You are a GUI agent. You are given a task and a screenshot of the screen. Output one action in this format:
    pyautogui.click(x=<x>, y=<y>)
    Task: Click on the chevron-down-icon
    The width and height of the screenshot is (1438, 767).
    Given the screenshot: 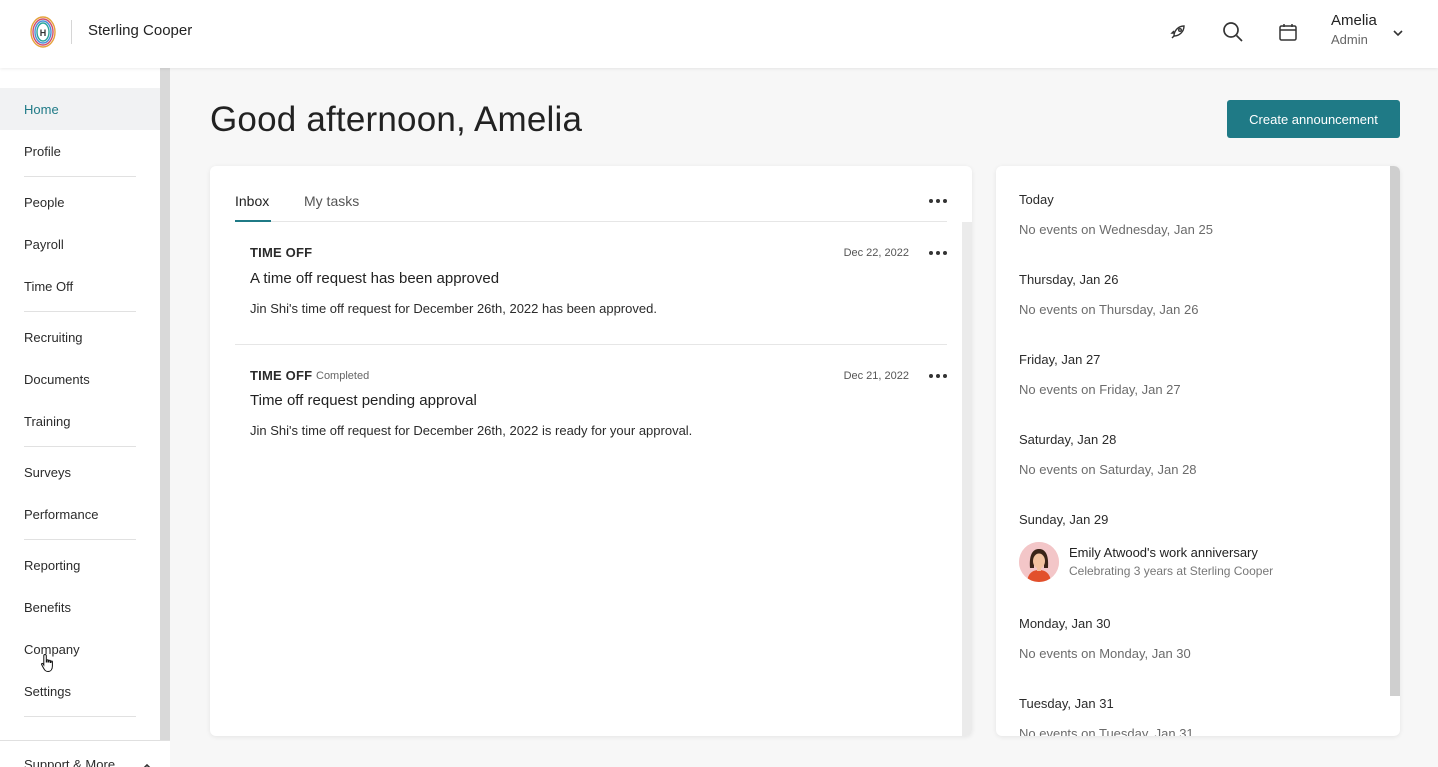 What is the action you would take?
    pyautogui.click(x=1398, y=33)
    